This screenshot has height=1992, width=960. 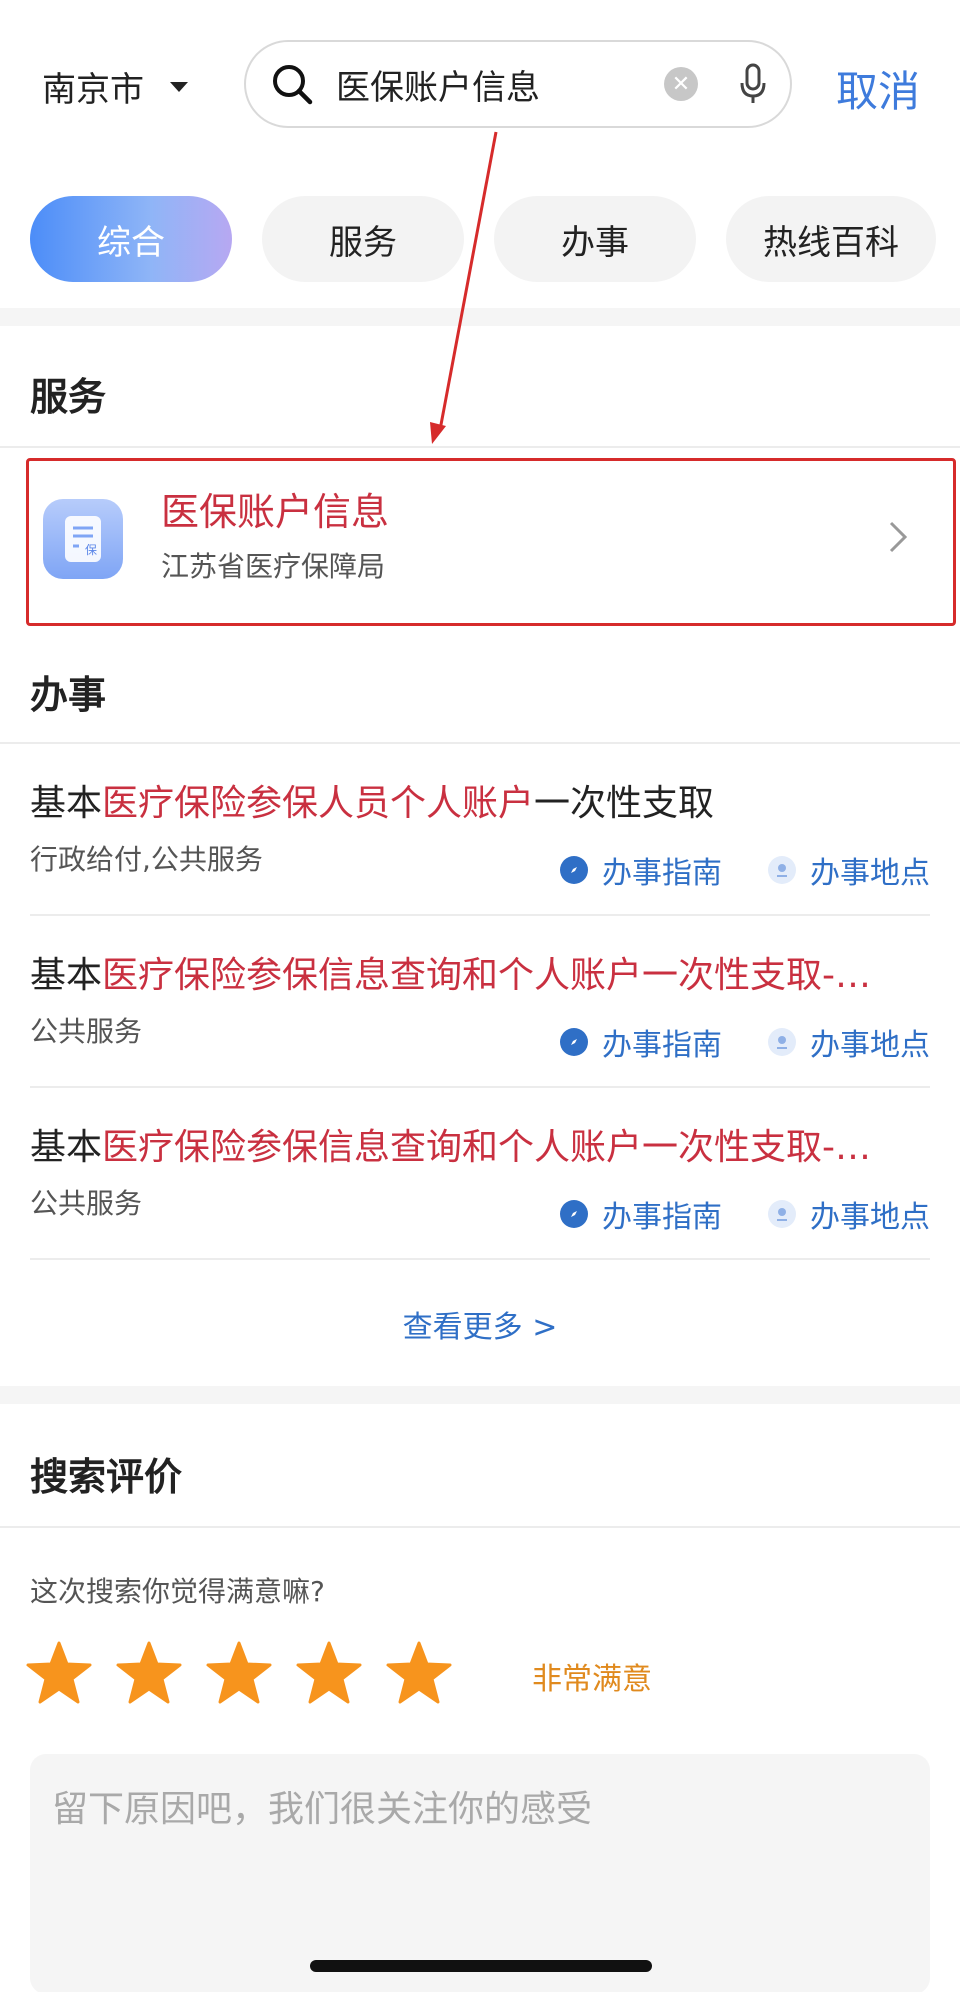 What do you see at coordinates (292, 84) in the screenshot?
I see `search-icon` at bounding box center [292, 84].